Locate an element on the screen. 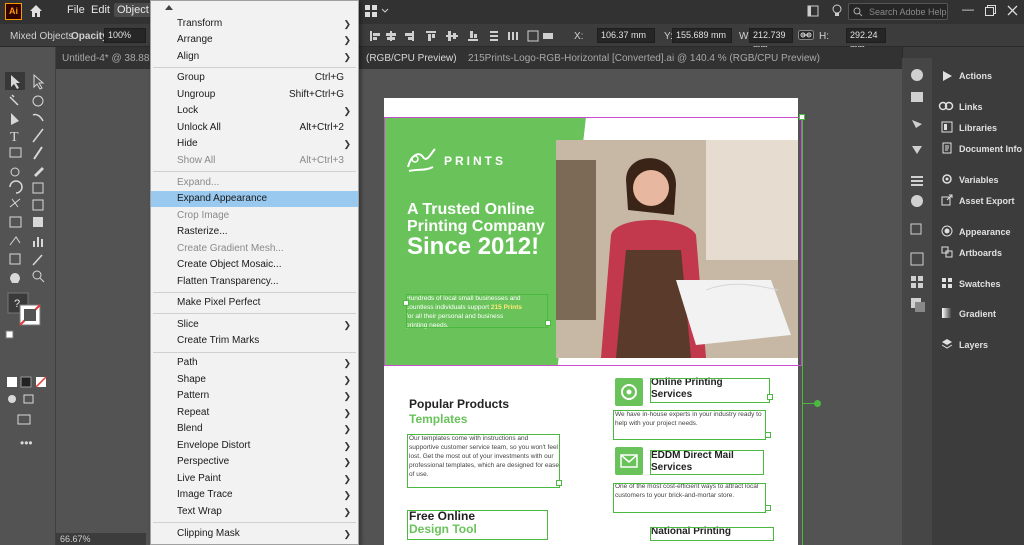 The image size is (1024, 545). panel-artboards: Artboards is located at coordinates (980, 253).